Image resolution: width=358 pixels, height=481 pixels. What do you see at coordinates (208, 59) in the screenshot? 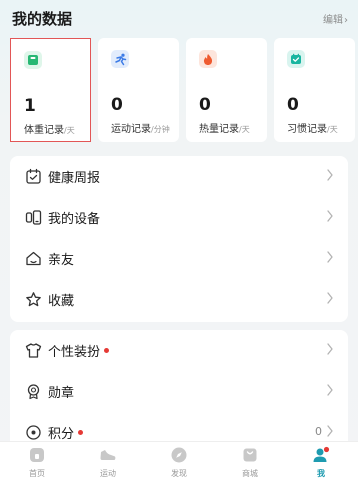
I see `flame-icon` at bounding box center [208, 59].